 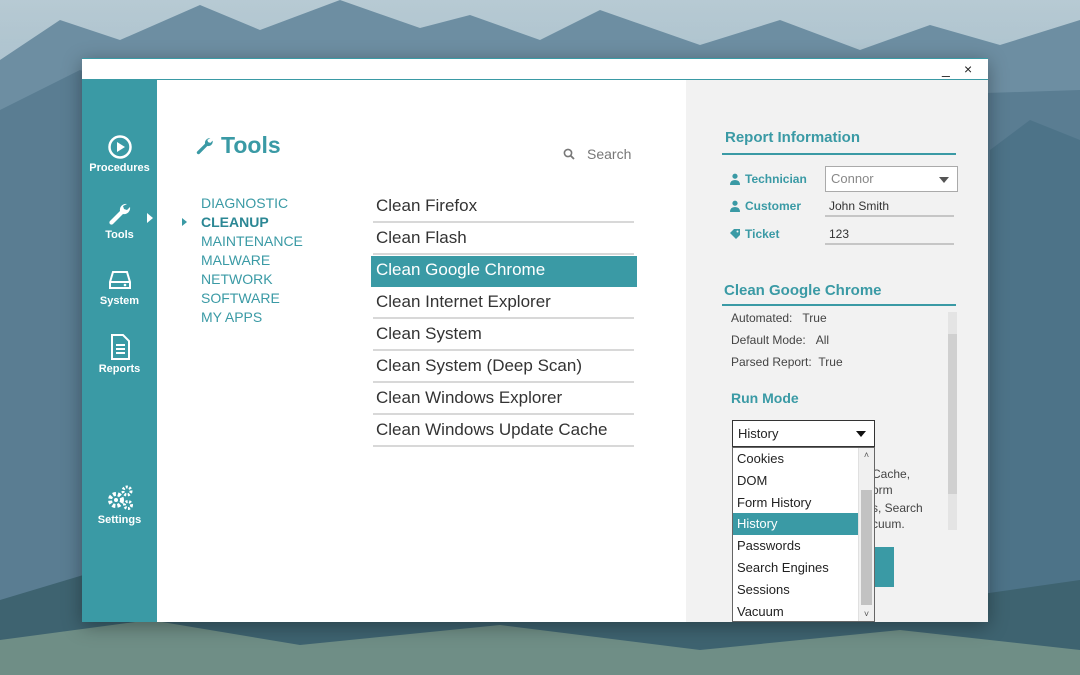 I want to click on parsed-report-prop: Parsed Report: True, so click(x=787, y=362).